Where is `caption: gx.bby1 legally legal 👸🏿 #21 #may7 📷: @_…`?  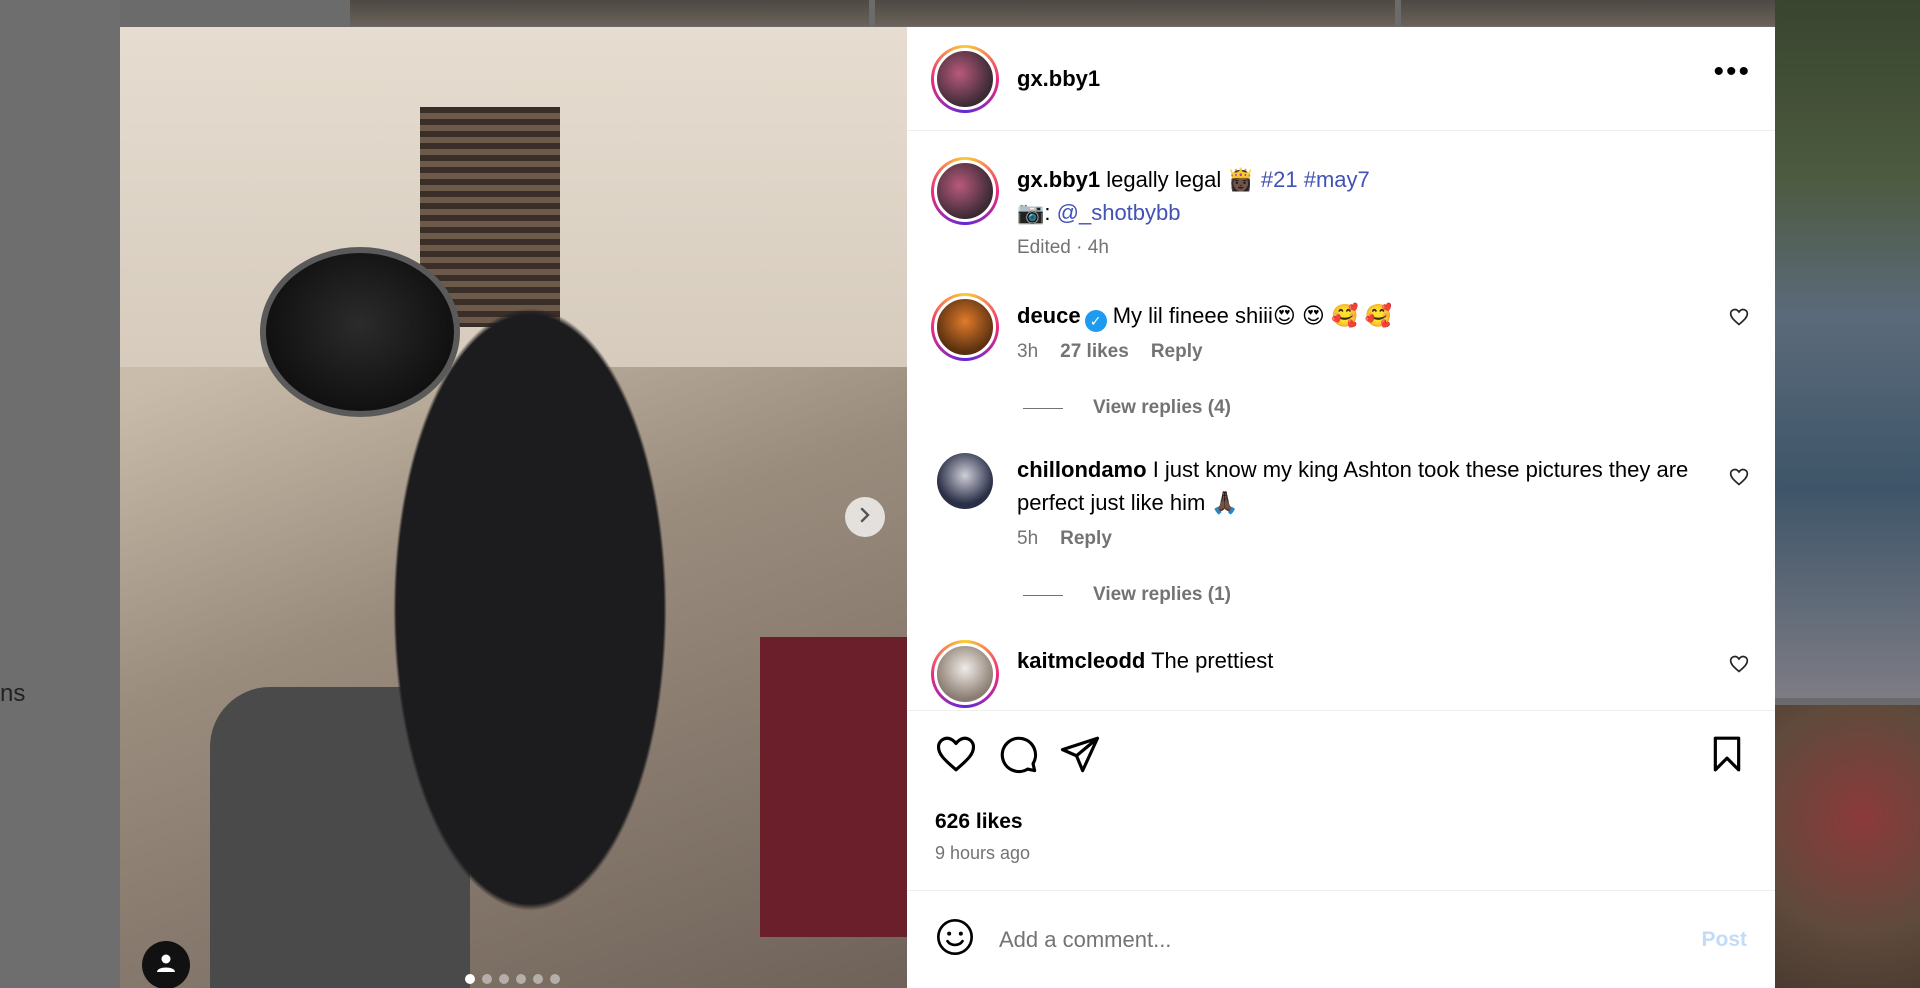
caption: gx.bby1 legally legal 👸🏿 #21 #may7 📷: @_… is located at coordinates (1341, 208).